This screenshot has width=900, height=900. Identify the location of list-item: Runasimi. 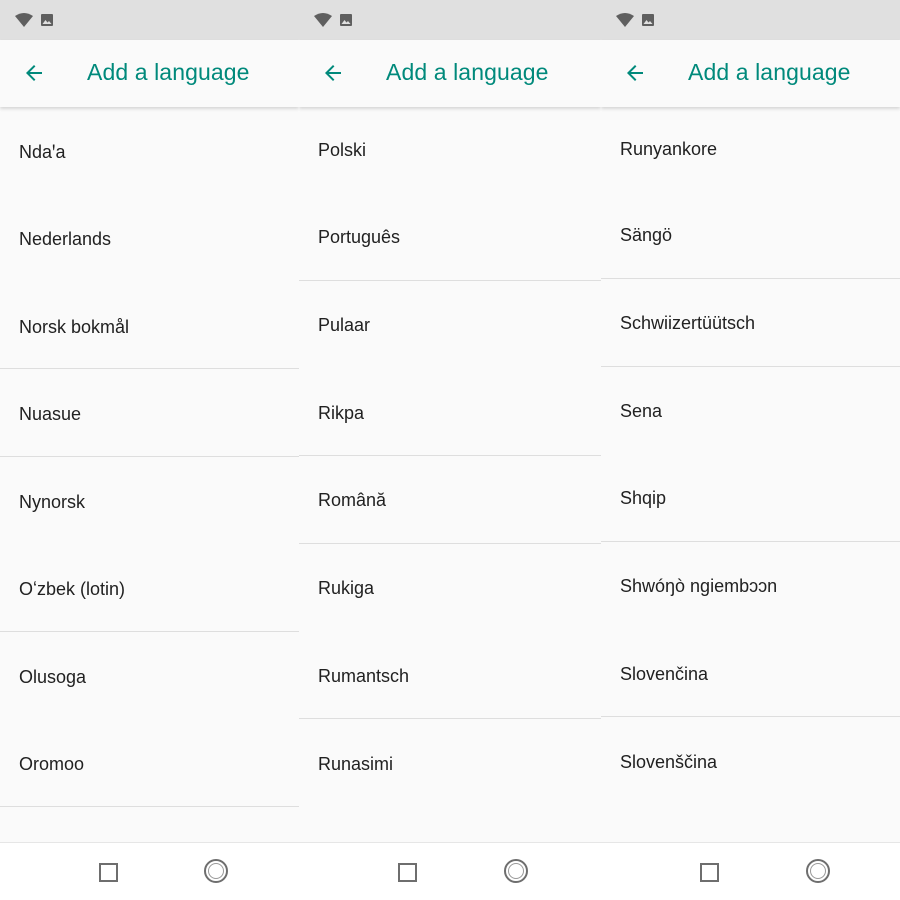
(450, 763).